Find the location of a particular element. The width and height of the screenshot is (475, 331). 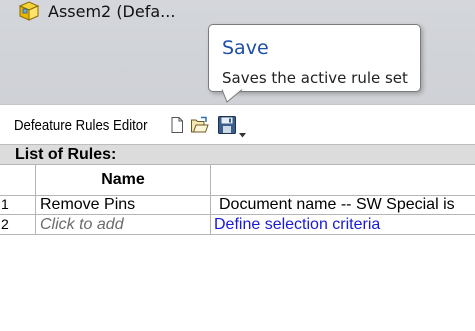

table-header-row: Name is located at coordinates (237, 180).